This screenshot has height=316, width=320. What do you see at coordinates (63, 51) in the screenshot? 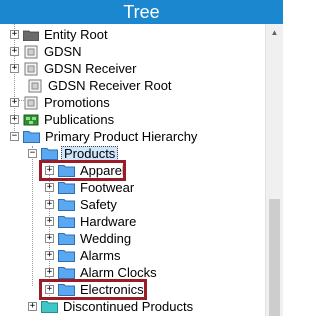
I see `tree-item-label: GDSN` at bounding box center [63, 51].